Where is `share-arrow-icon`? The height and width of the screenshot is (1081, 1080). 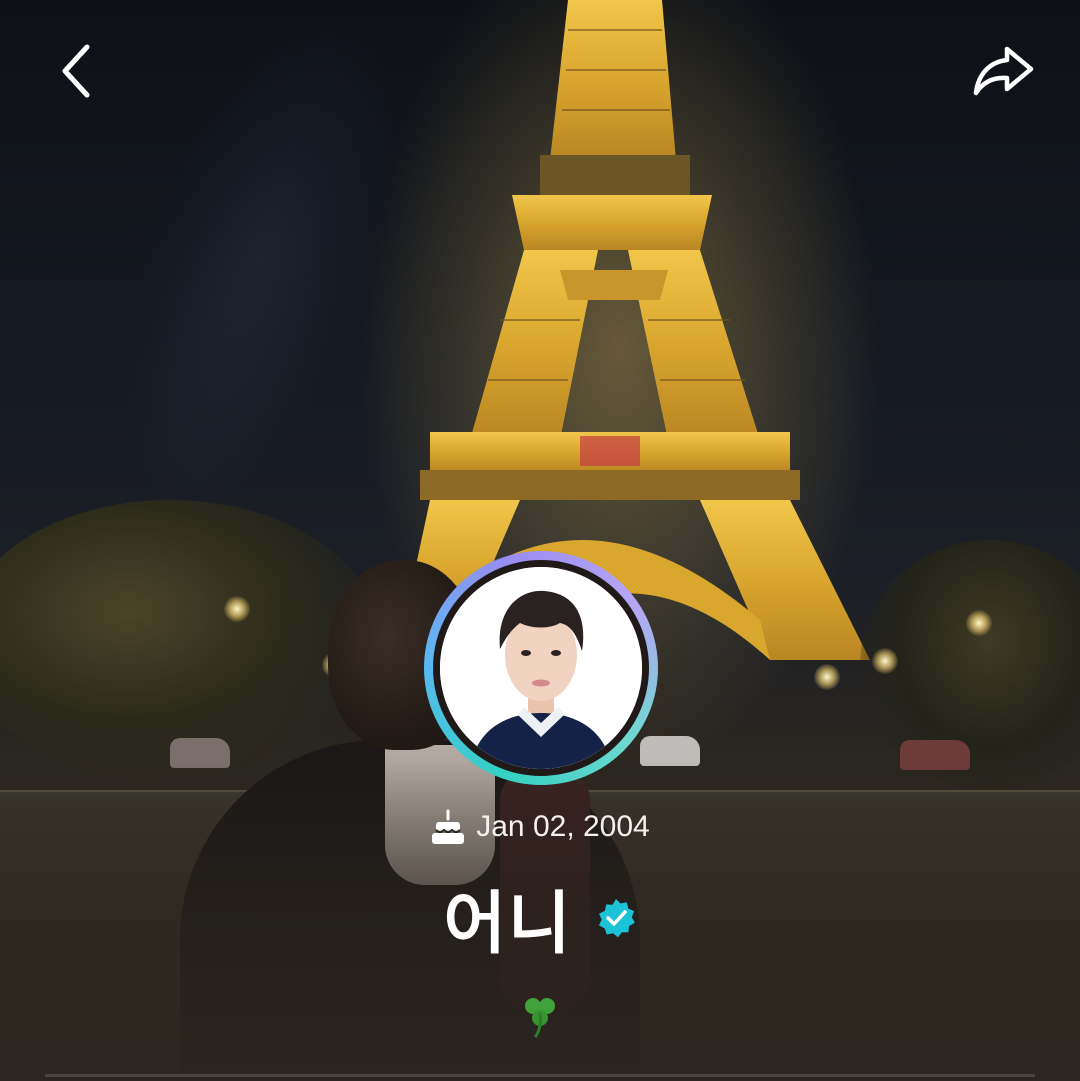 share-arrow-icon is located at coordinates (1003, 71).